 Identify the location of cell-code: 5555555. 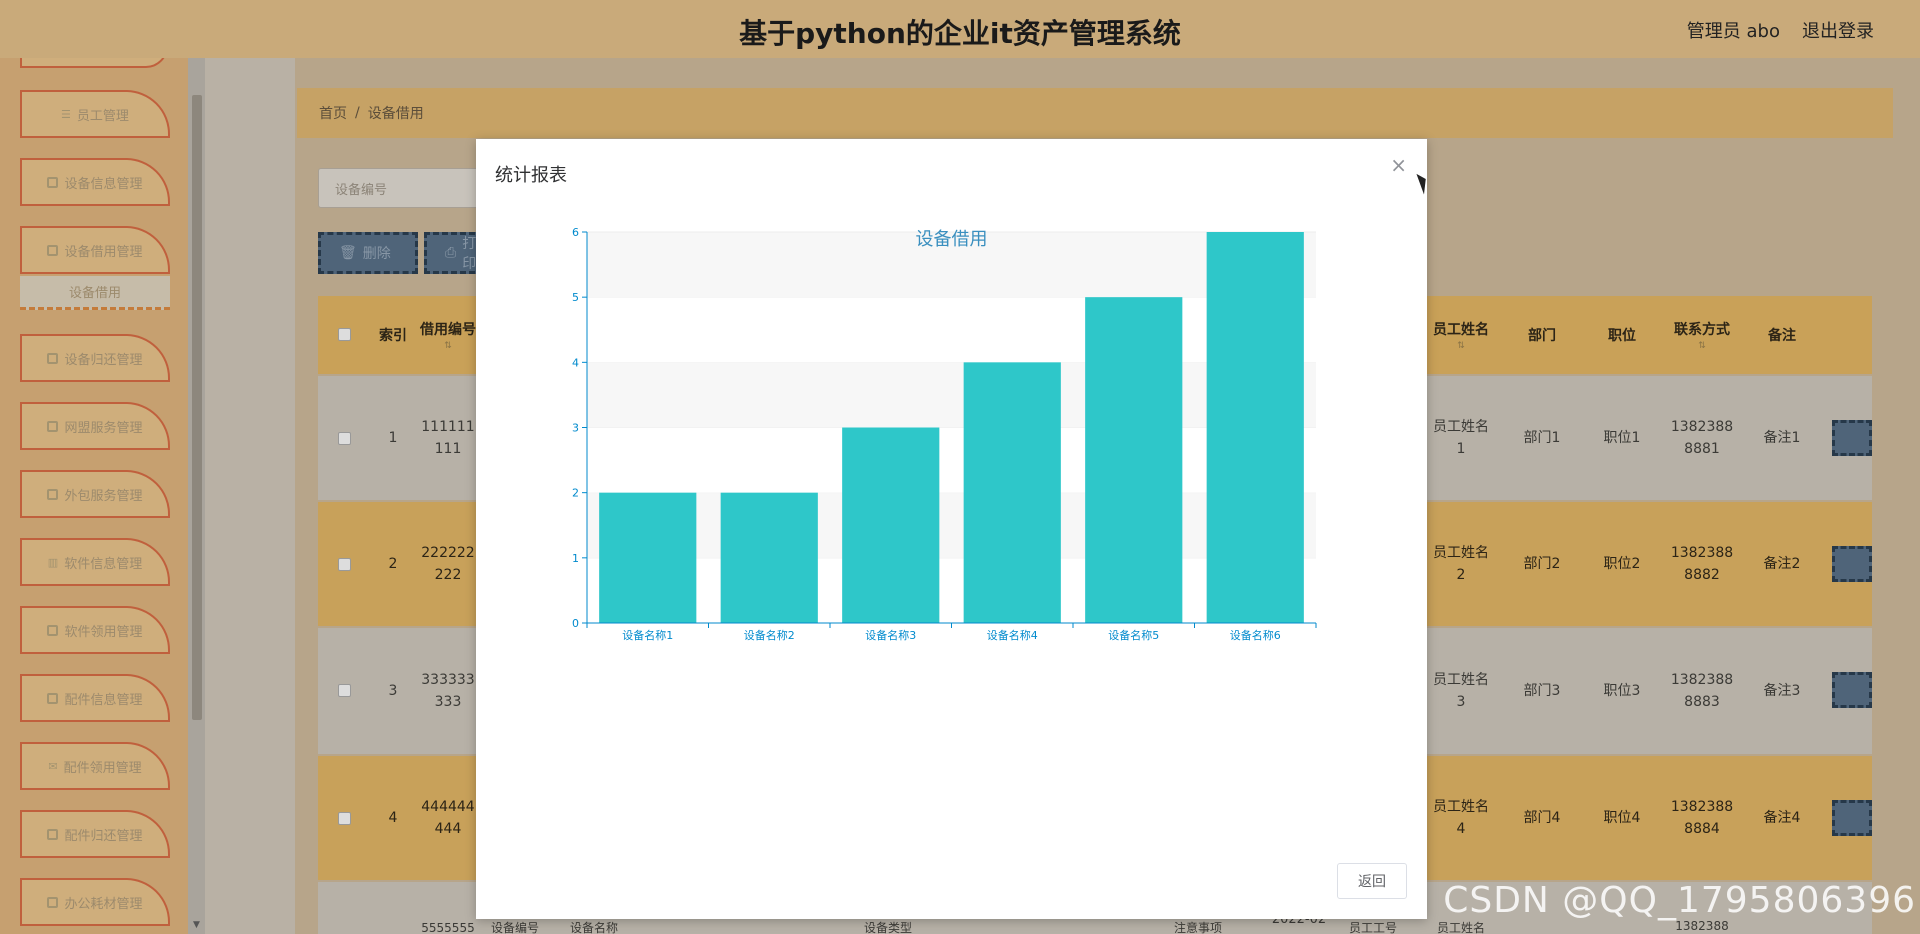
(448, 927).